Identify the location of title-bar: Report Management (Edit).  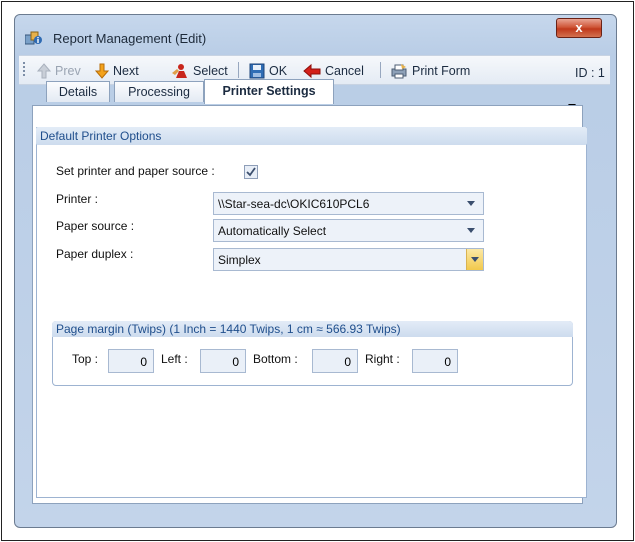
(315, 34).